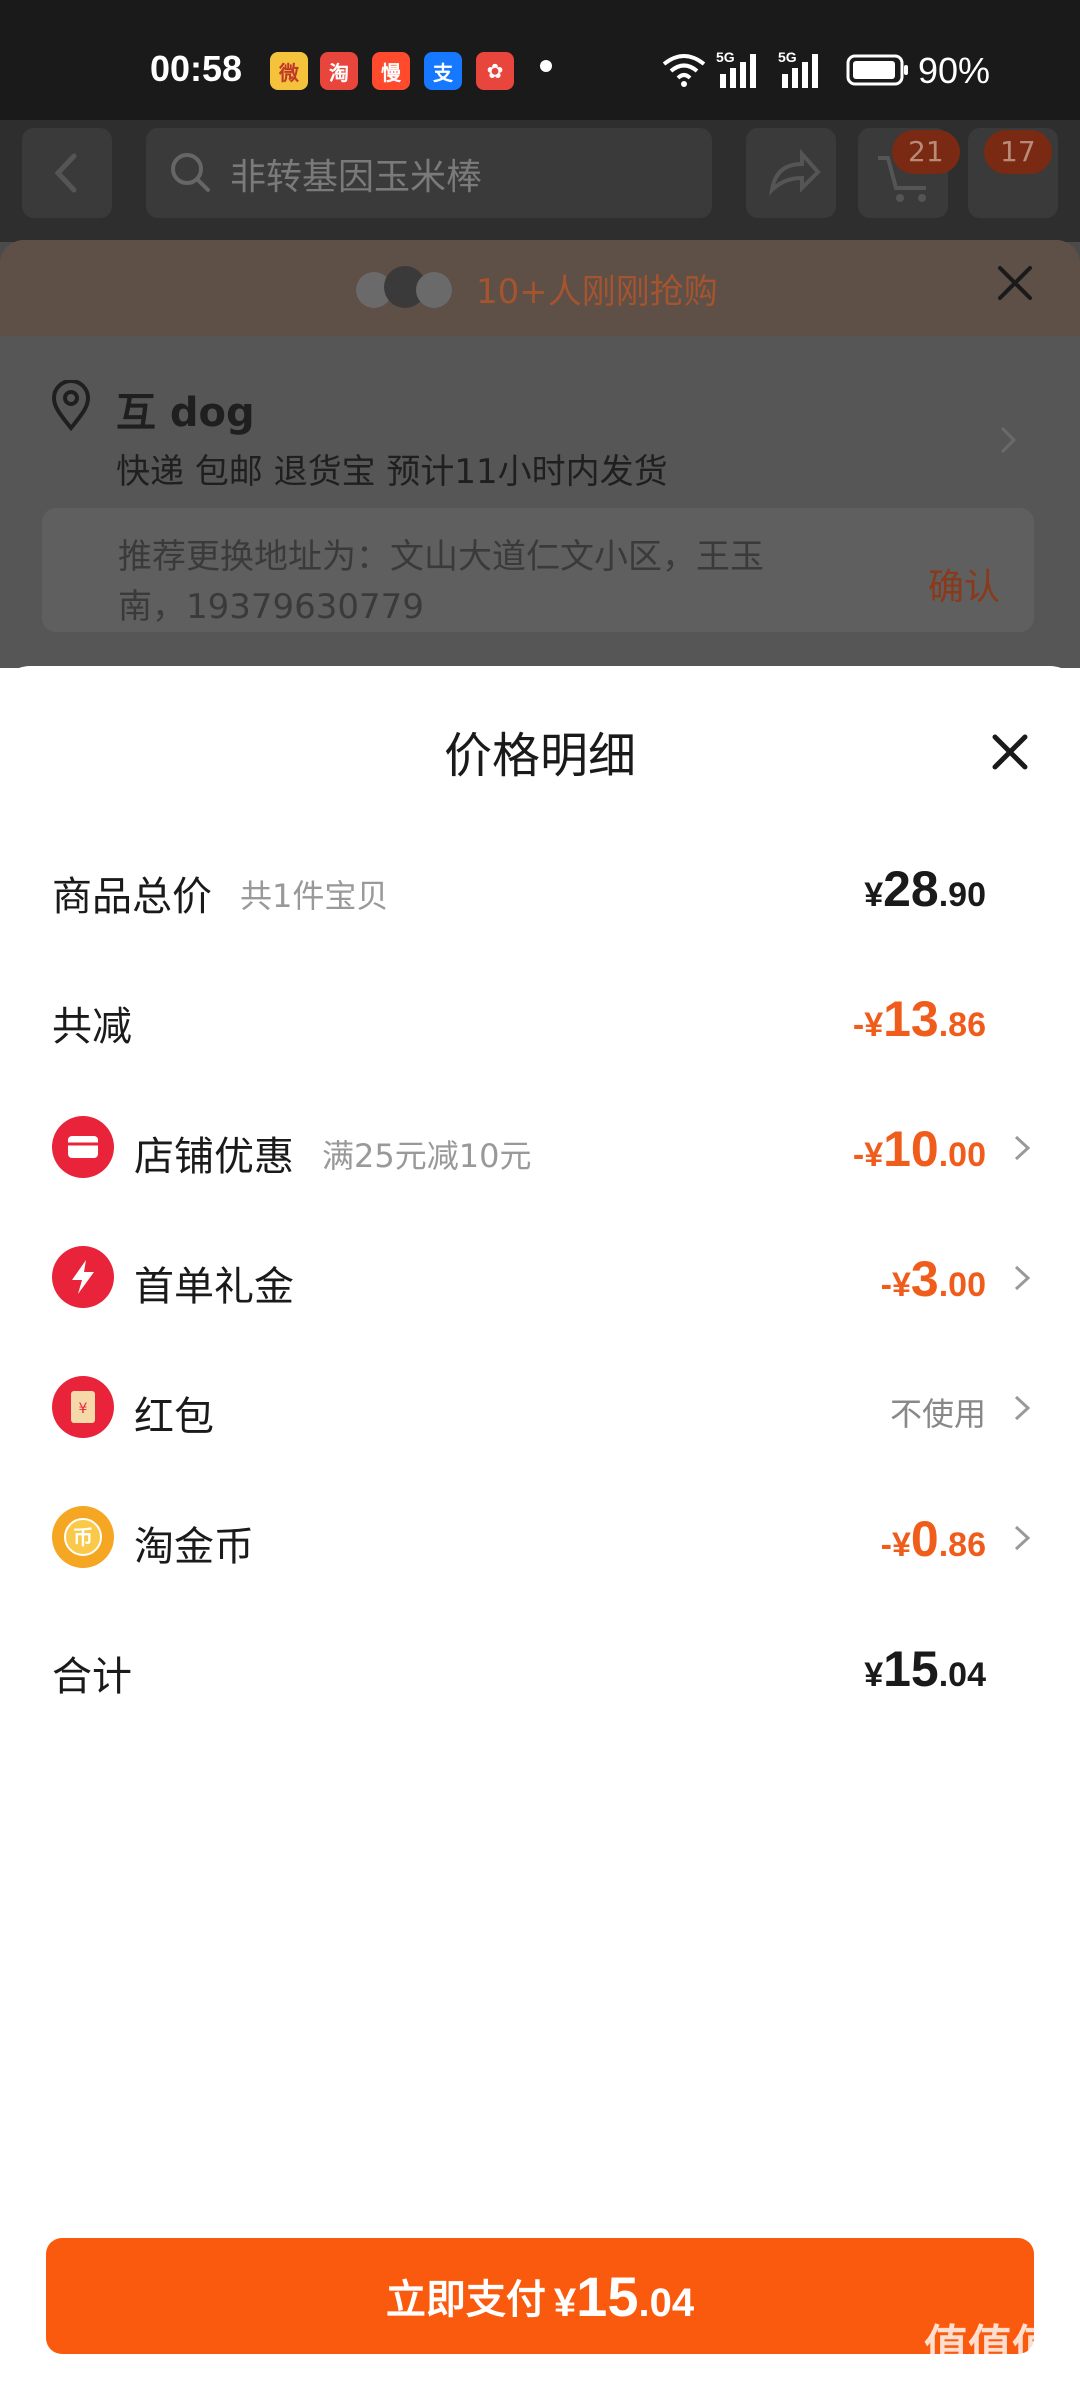  What do you see at coordinates (92, 1677) in the screenshot?
I see `sum-label: 合计` at bounding box center [92, 1677].